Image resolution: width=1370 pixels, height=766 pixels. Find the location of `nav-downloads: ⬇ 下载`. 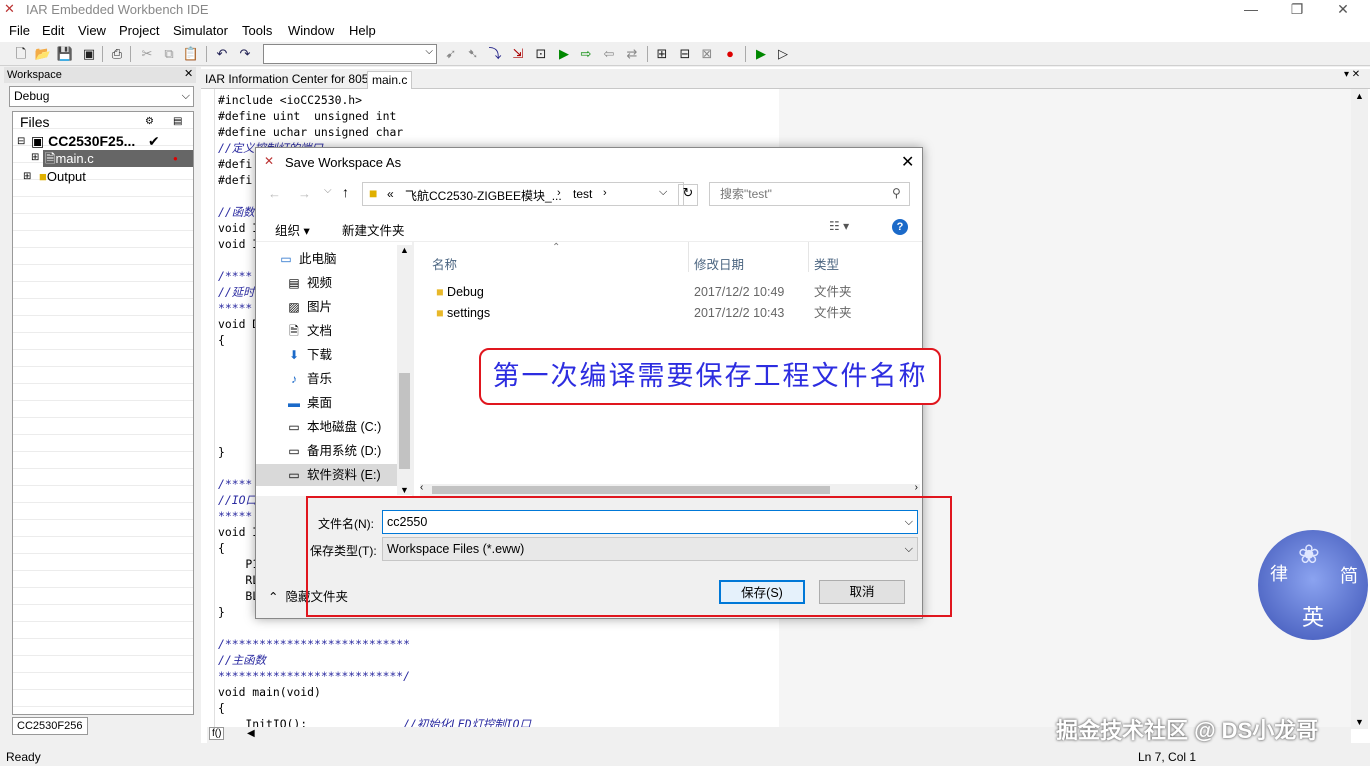

nav-downloads: ⬇ 下载 is located at coordinates (309, 355).